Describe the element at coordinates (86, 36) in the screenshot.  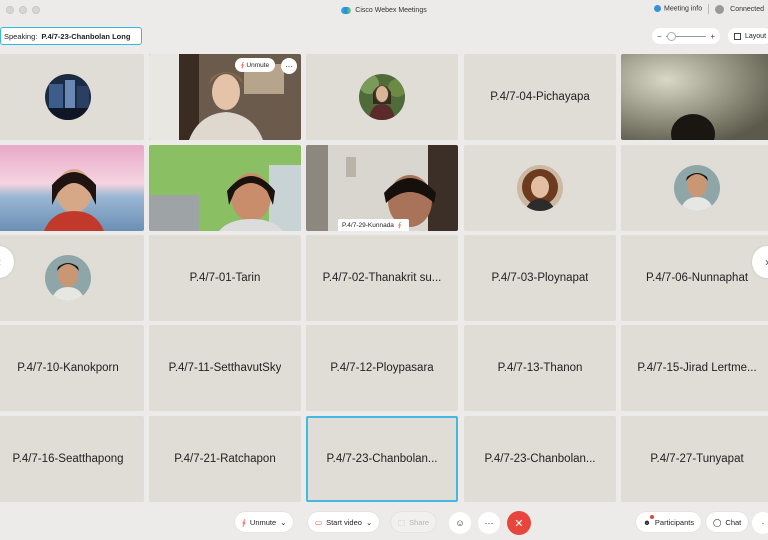
I see `speaking-name: P.4/7-23-Chanbolan Long` at that location.